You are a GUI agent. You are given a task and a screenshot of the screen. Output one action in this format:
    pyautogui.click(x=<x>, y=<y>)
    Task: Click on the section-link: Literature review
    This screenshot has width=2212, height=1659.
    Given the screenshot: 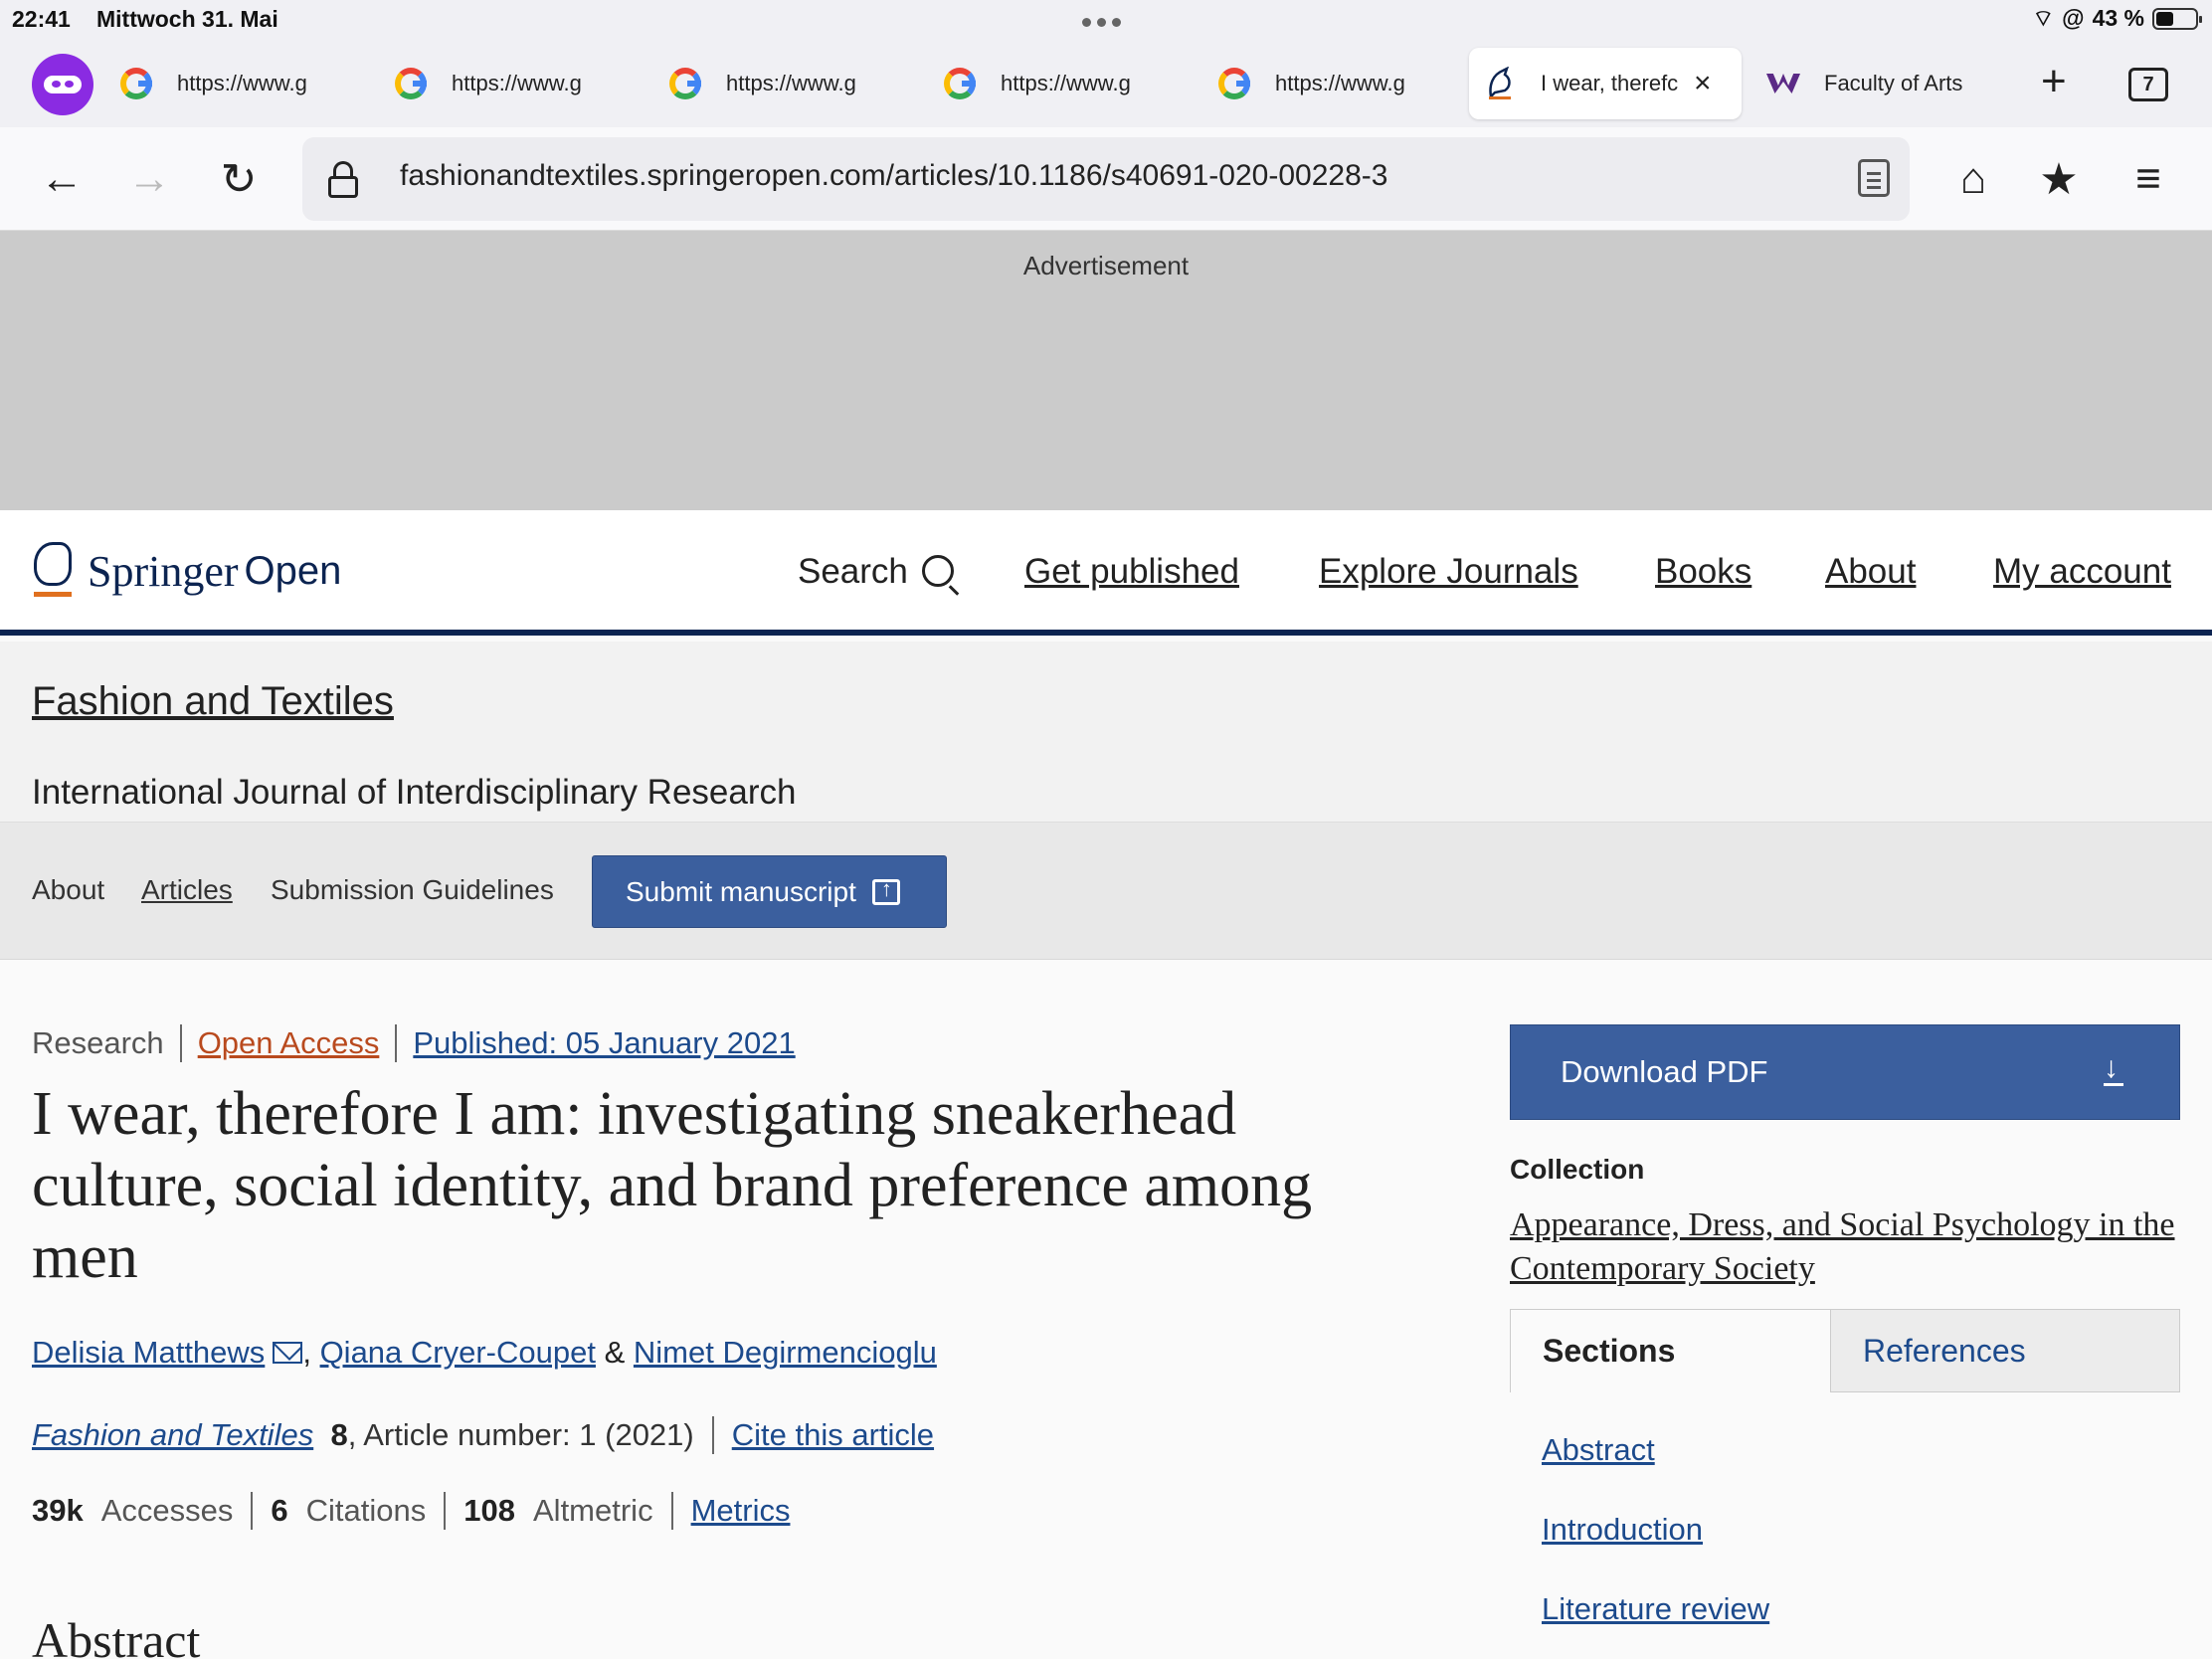 What is the action you would take?
    pyautogui.click(x=1655, y=1609)
    